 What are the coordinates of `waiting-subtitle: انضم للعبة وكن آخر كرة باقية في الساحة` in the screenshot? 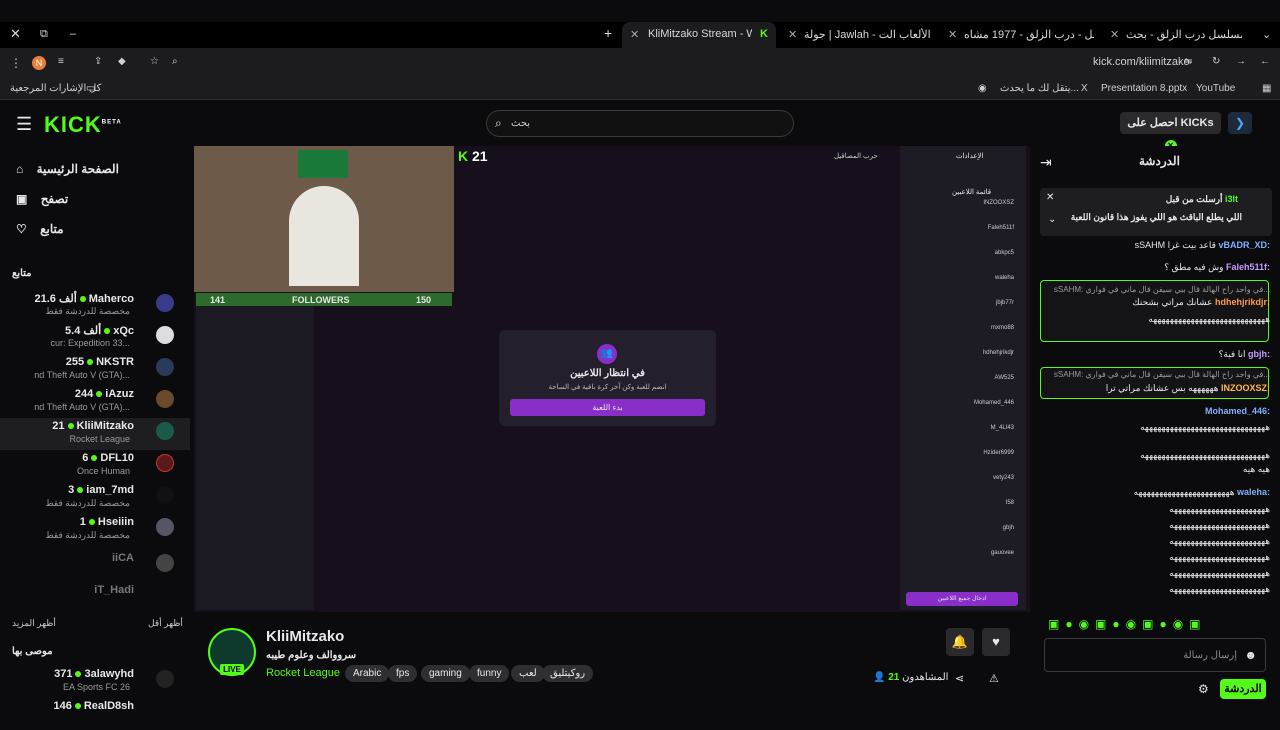 It's located at (607, 387).